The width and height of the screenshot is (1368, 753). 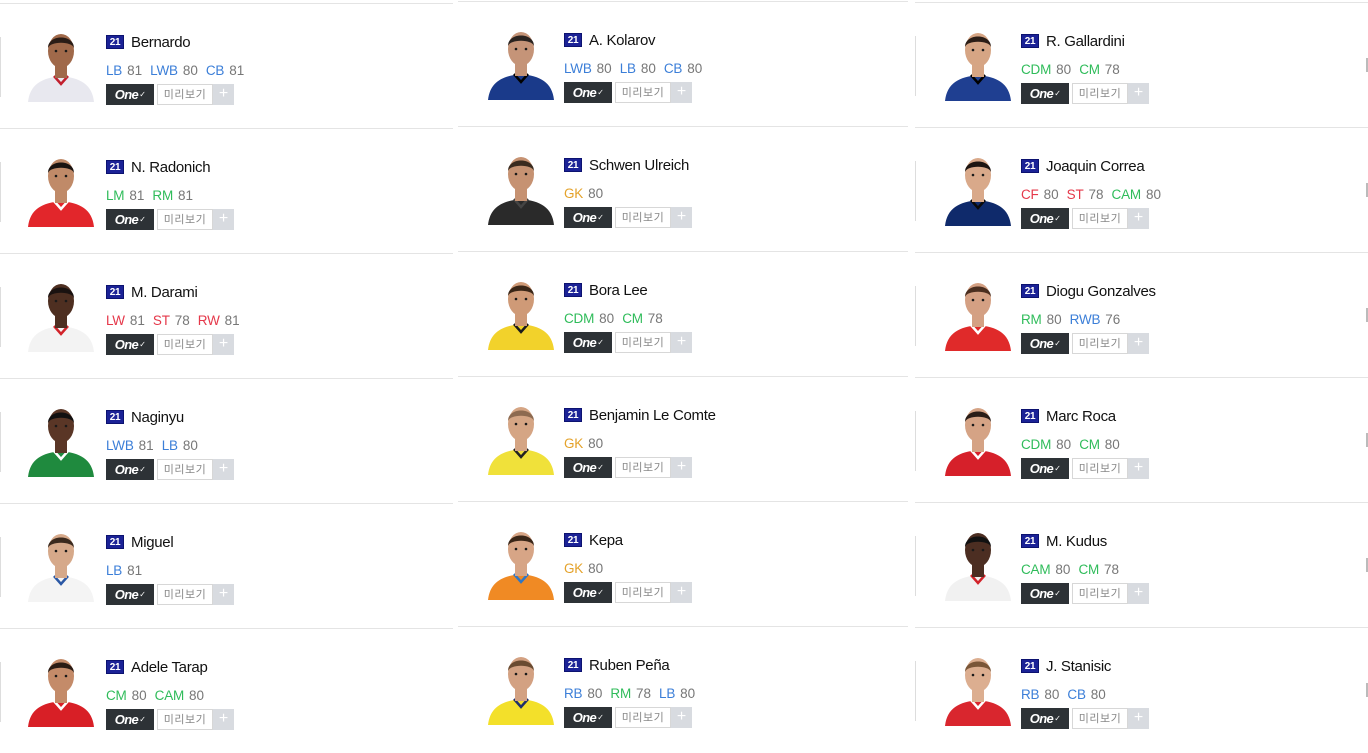 I want to click on player-card: 21 Diogu Gonzalves RM 80 RWB 76 One ✓ 미리보기 +, so click(x=1141, y=314).